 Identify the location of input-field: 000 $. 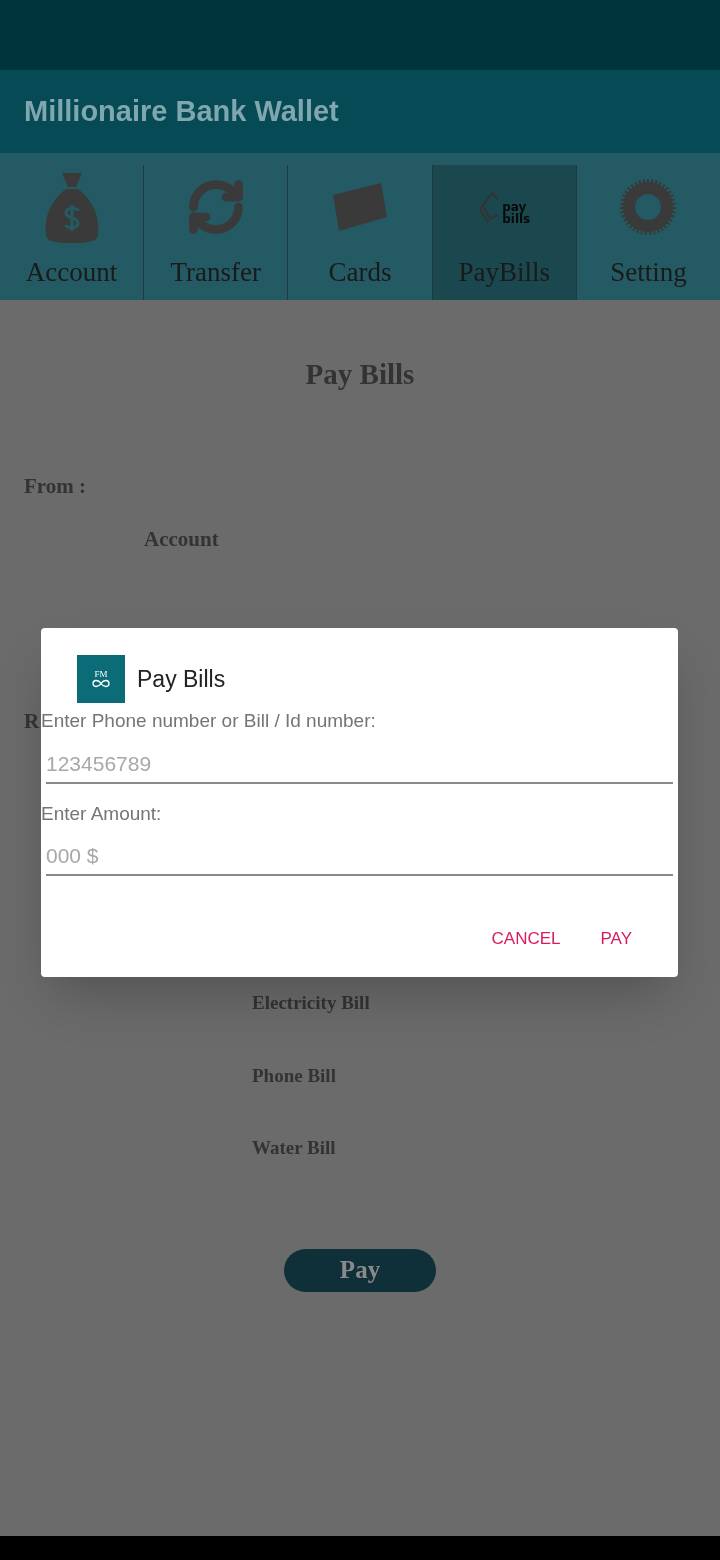
(359, 857).